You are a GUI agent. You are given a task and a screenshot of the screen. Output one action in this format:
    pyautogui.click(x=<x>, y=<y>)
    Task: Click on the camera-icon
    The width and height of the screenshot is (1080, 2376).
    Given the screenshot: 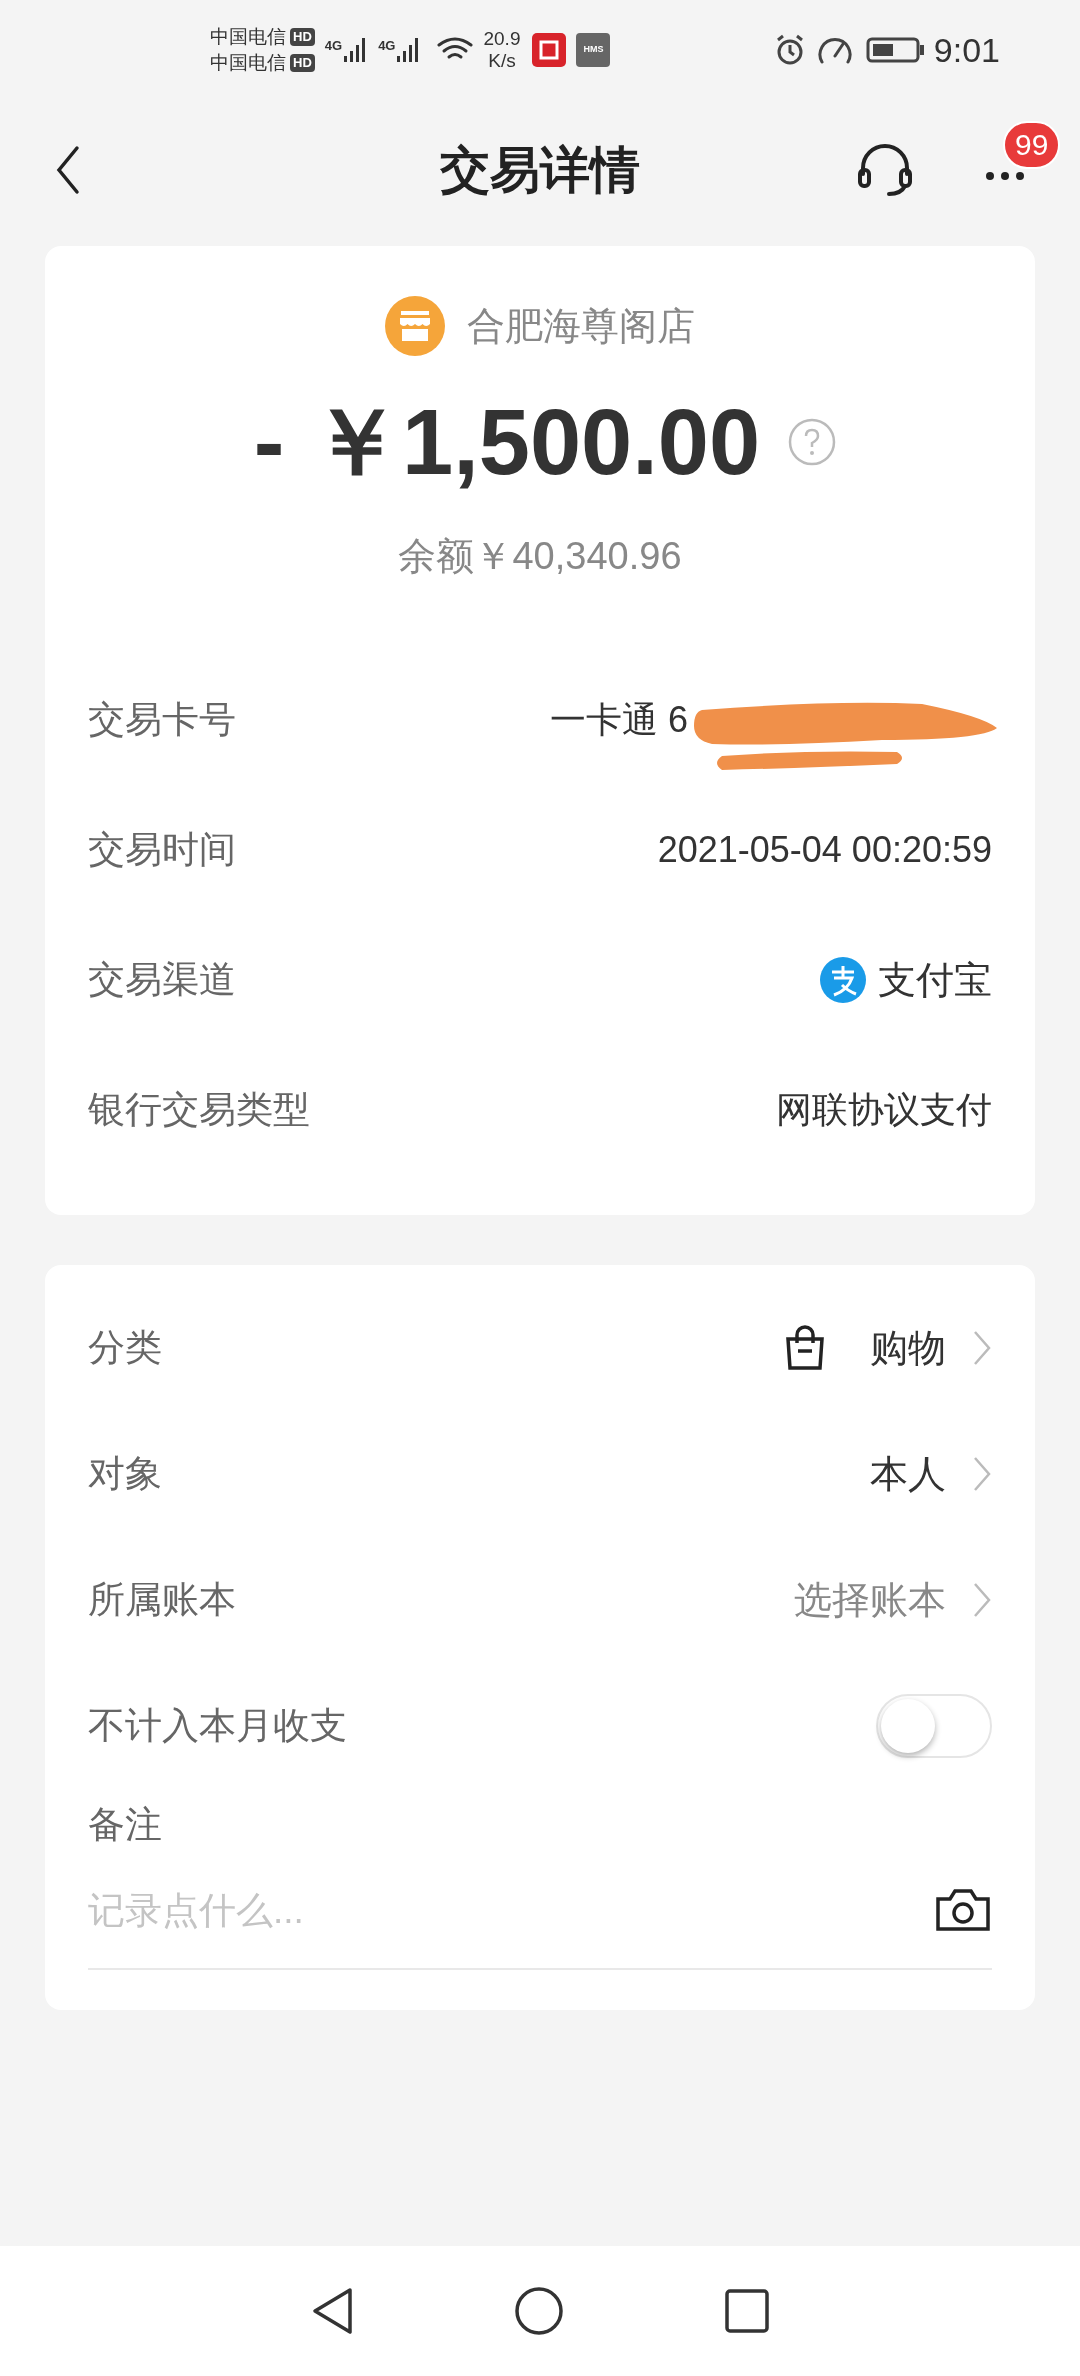 What is the action you would take?
    pyautogui.click(x=963, y=1910)
    